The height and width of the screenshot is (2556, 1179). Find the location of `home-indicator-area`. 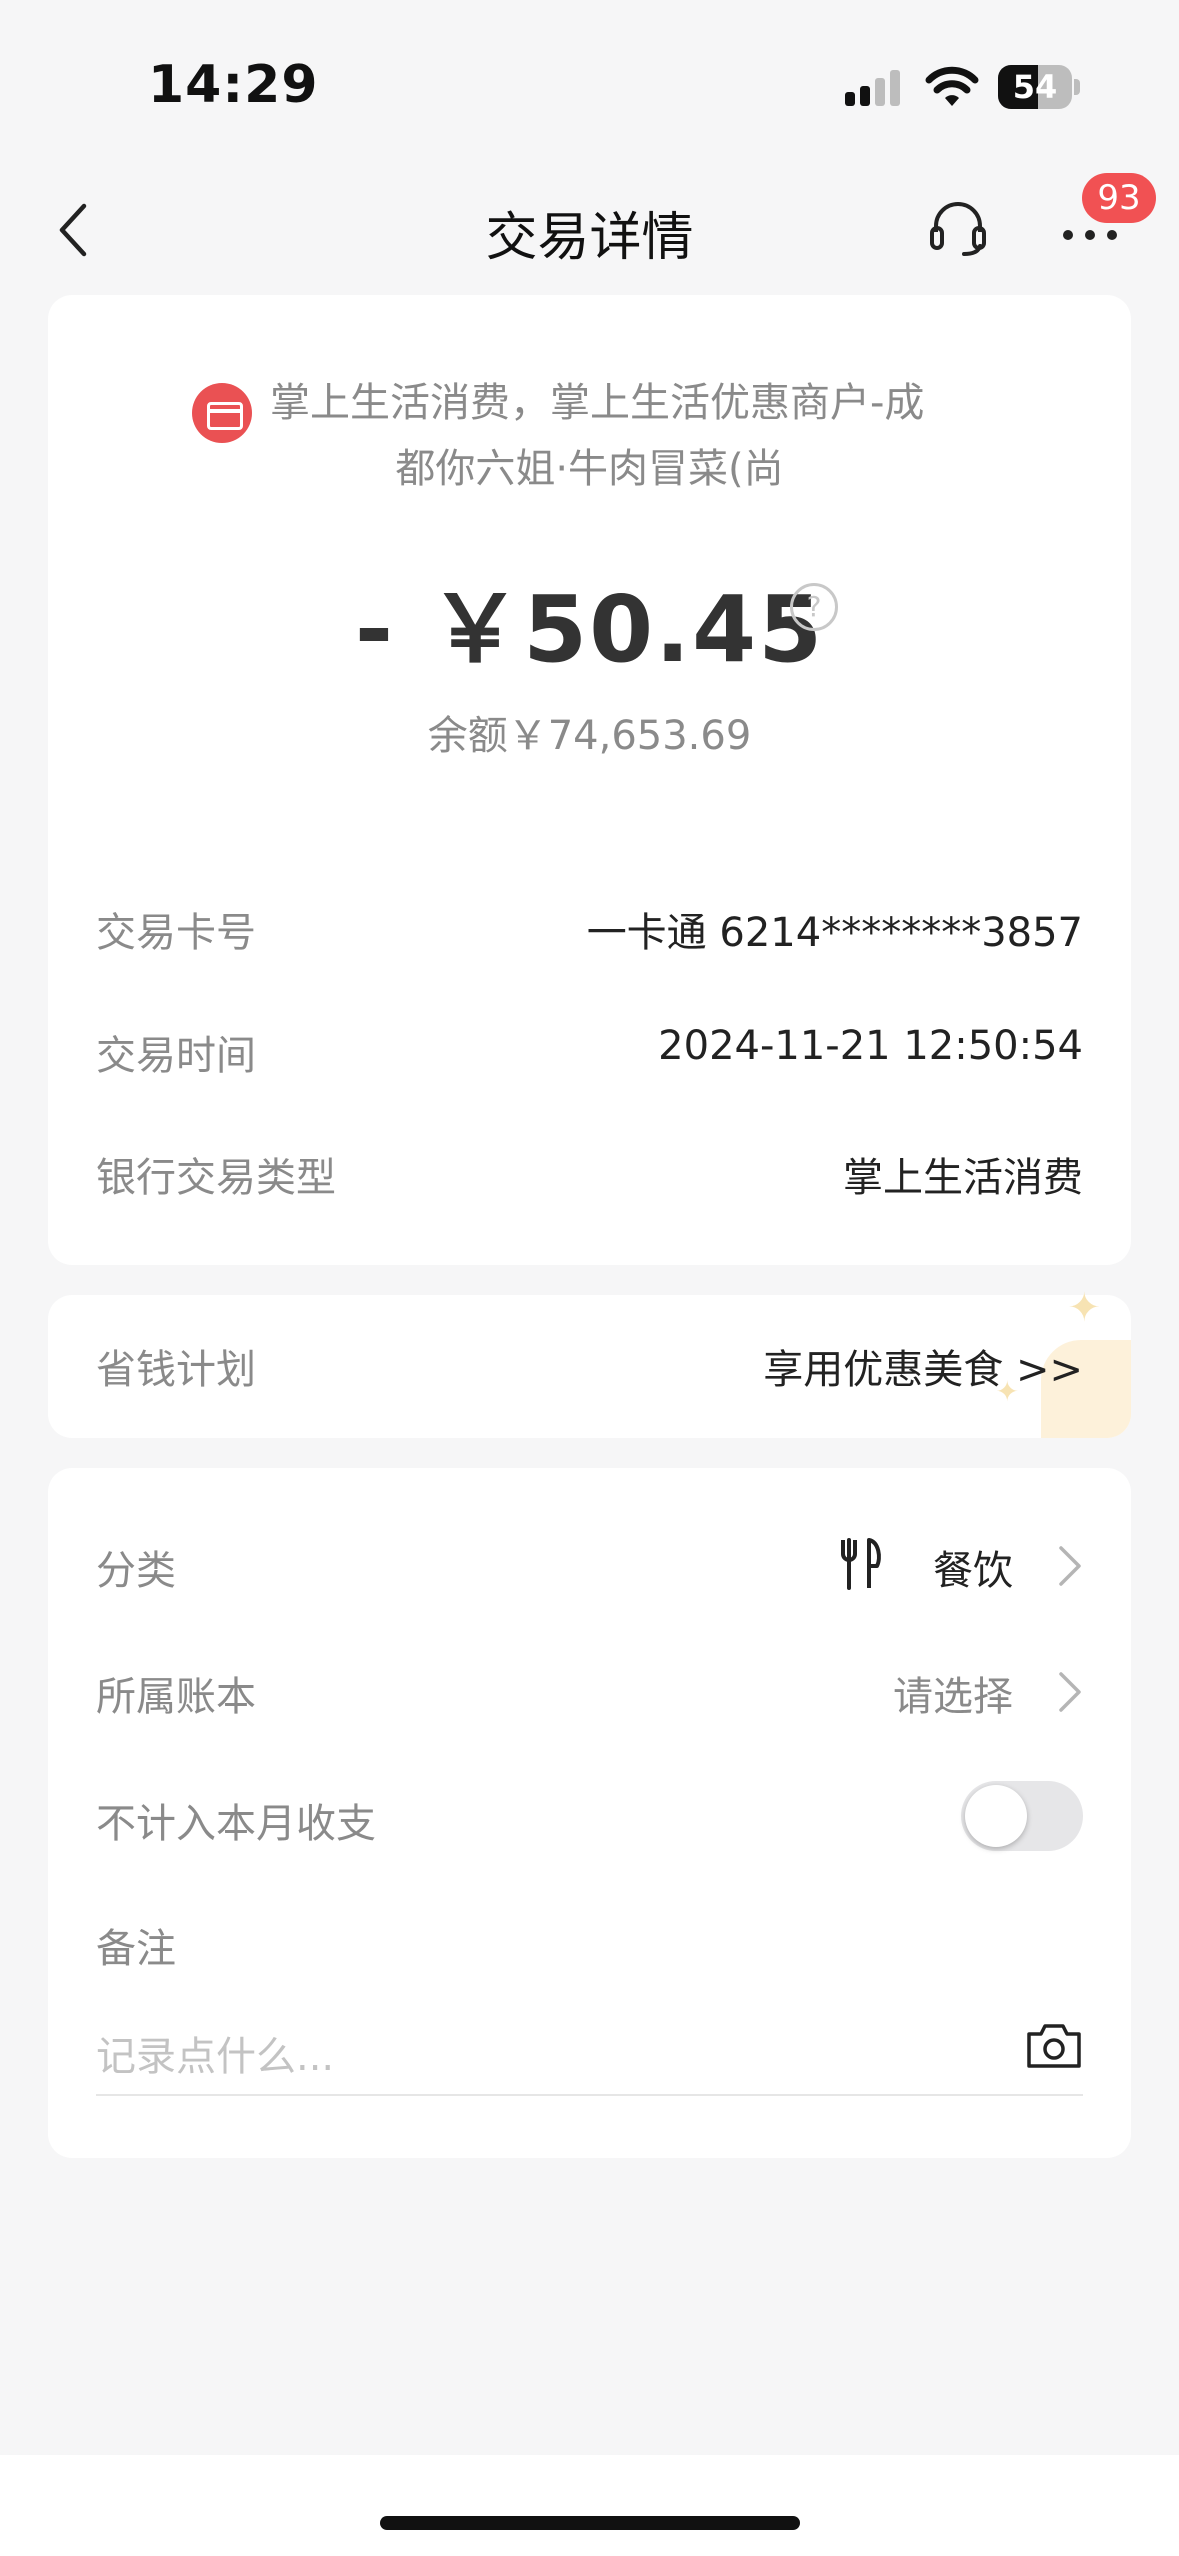

home-indicator-area is located at coordinates (589, 2505).